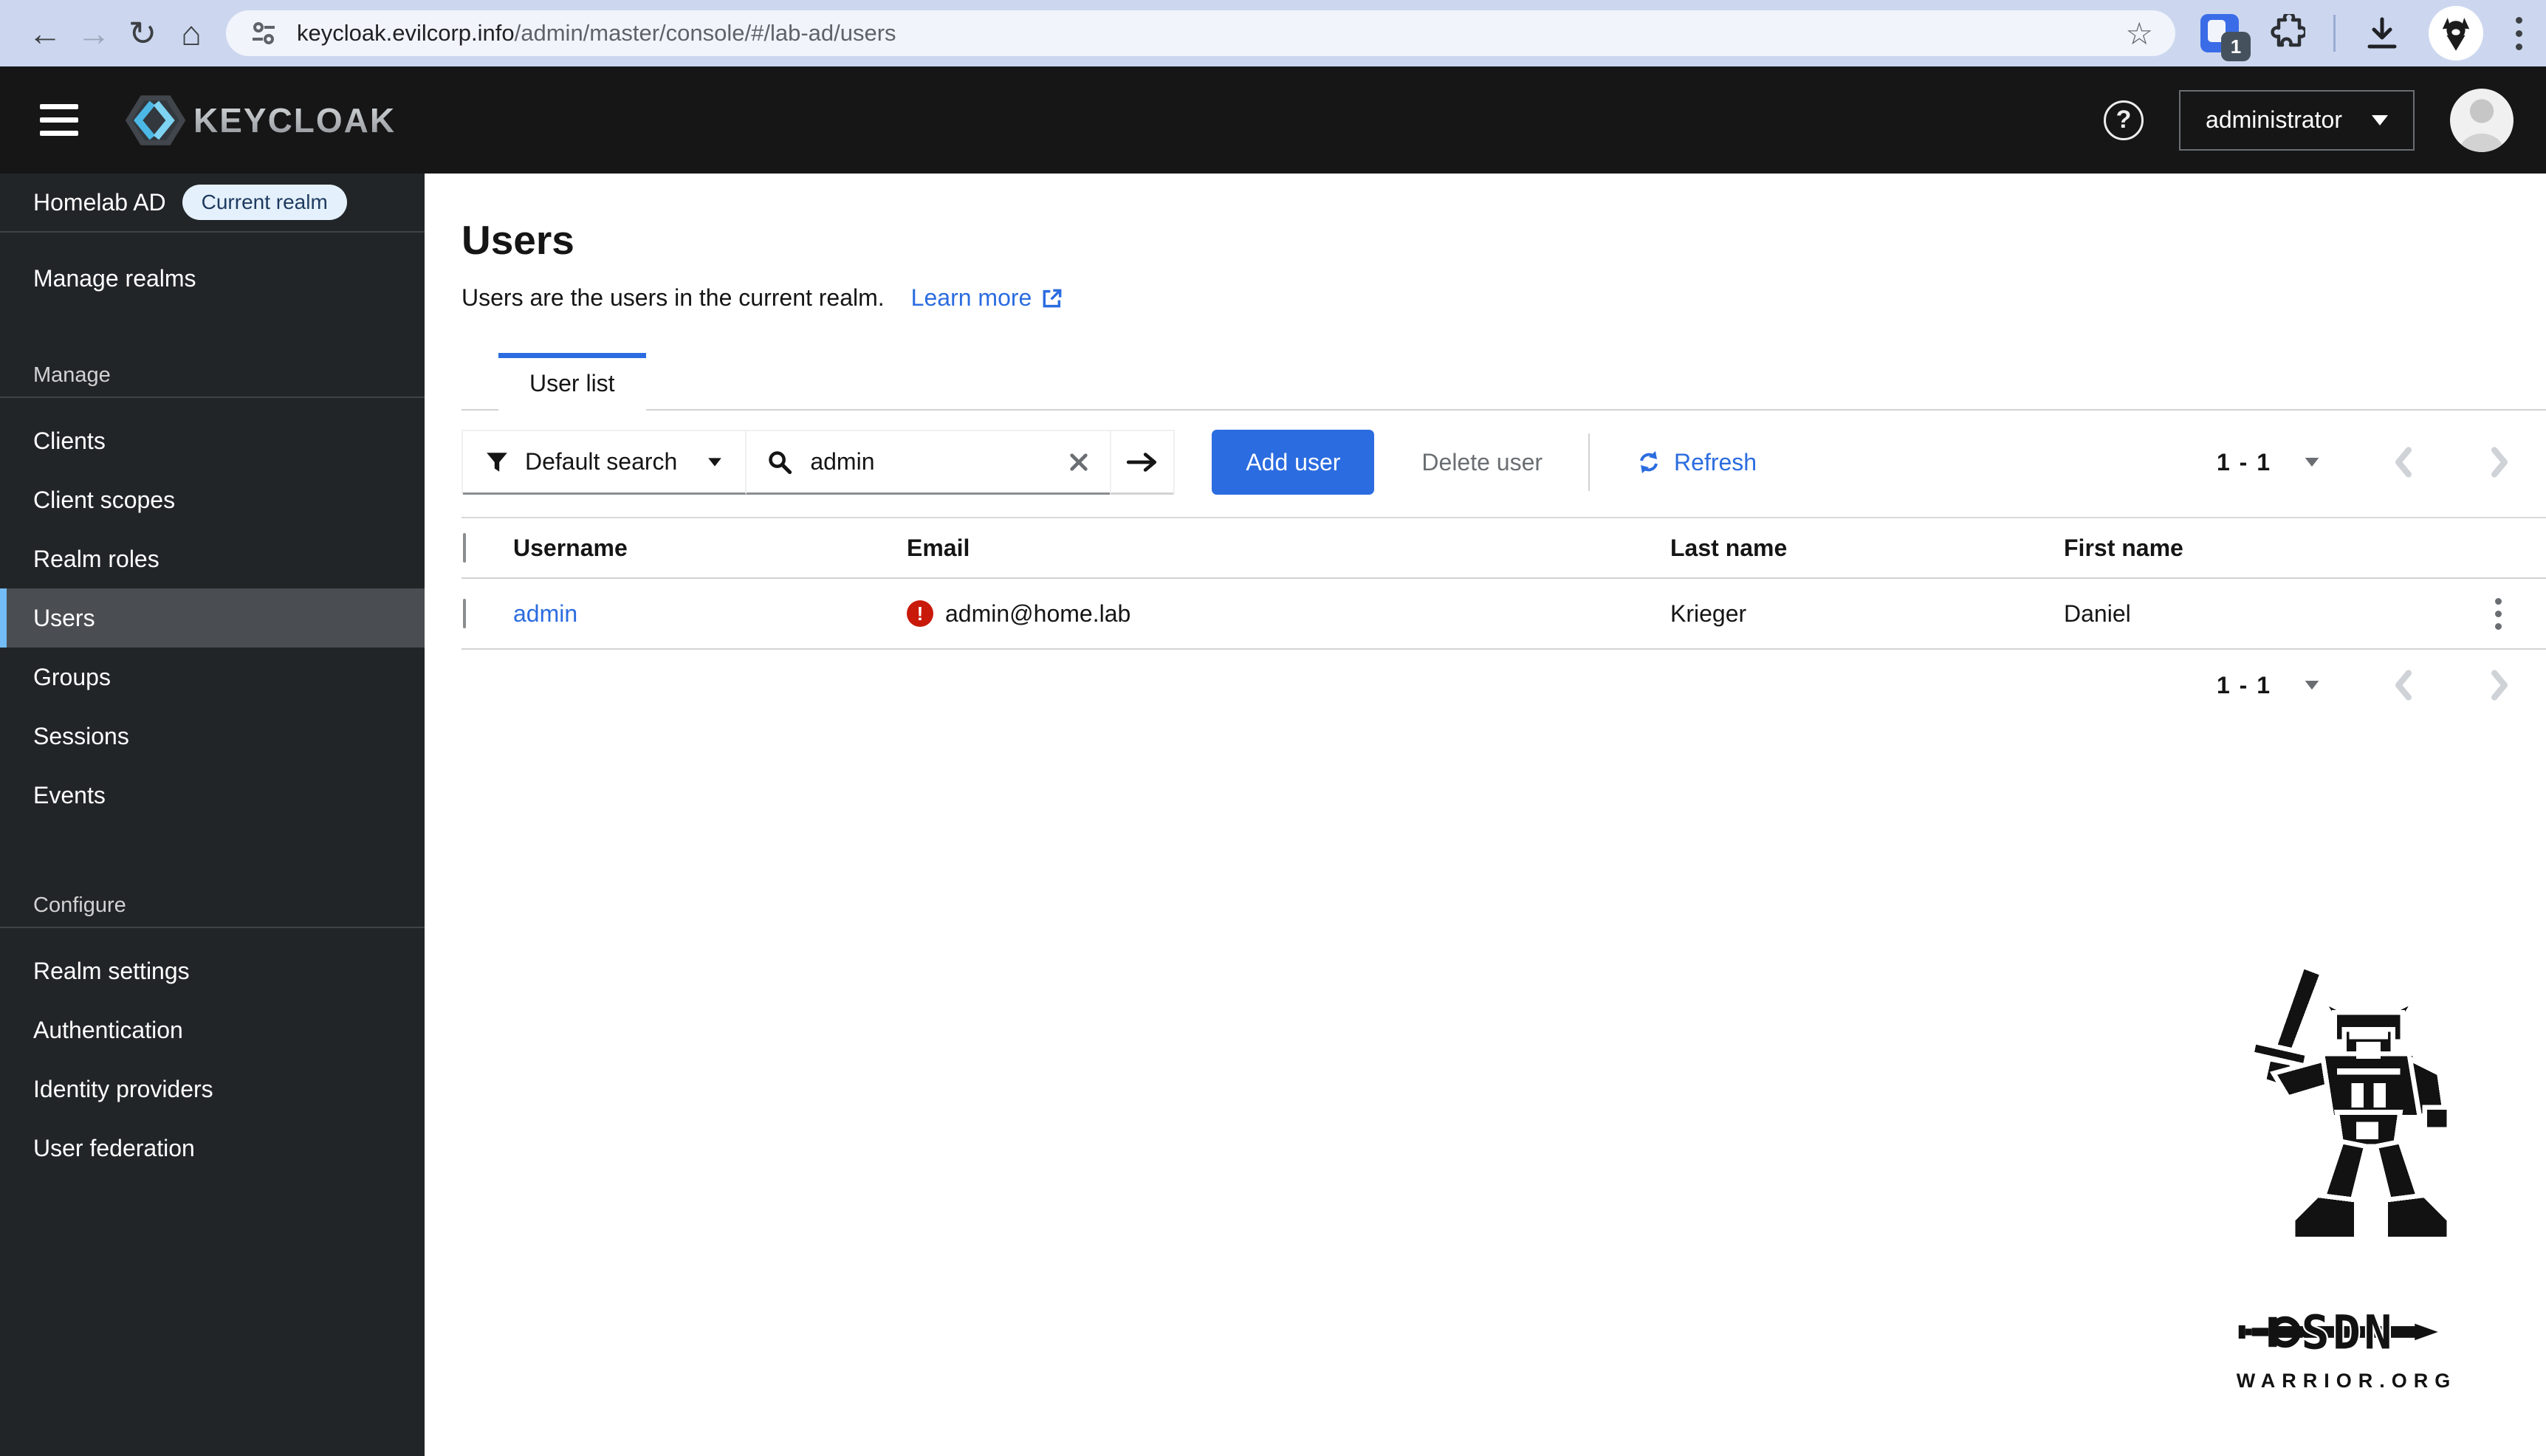  I want to click on downloads-icon, so click(2382, 34).